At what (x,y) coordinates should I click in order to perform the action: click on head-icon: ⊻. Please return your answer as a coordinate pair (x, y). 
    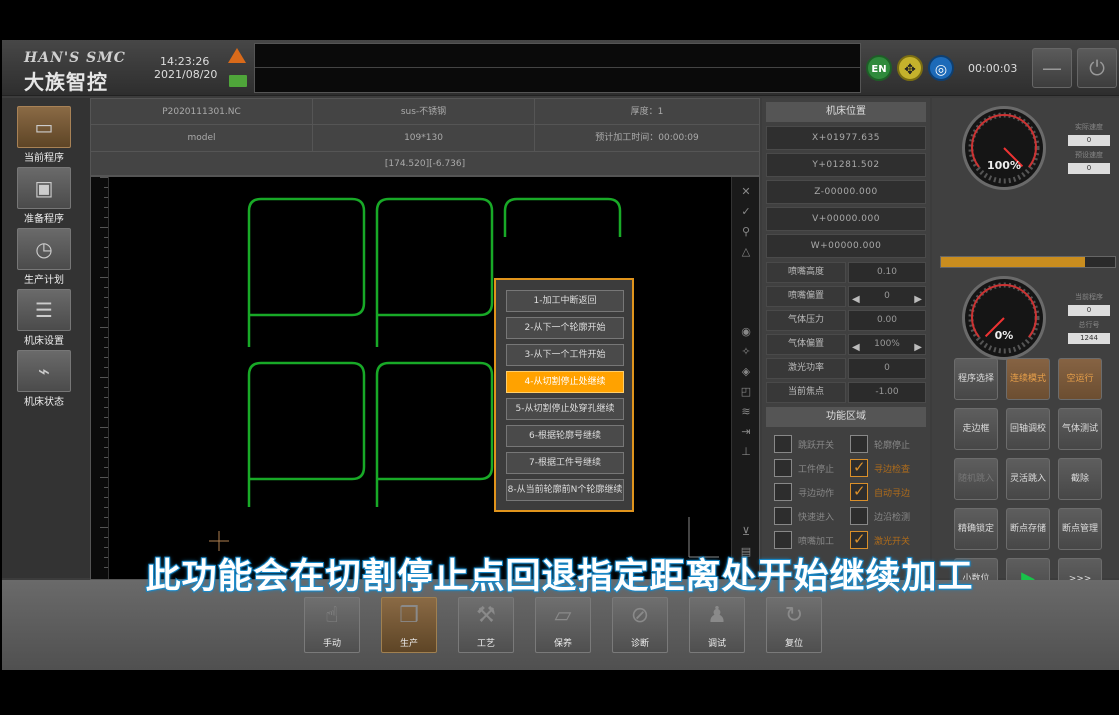
    Looking at the image, I should click on (746, 532).